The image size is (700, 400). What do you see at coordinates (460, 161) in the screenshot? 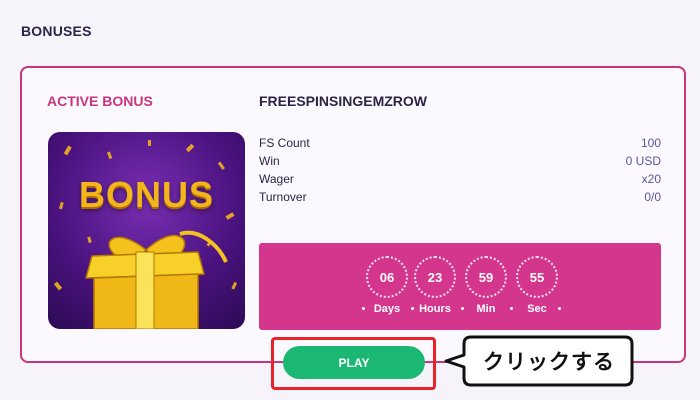
I see `stat-row-win: Win 0 USD` at bounding box center [460, 161].